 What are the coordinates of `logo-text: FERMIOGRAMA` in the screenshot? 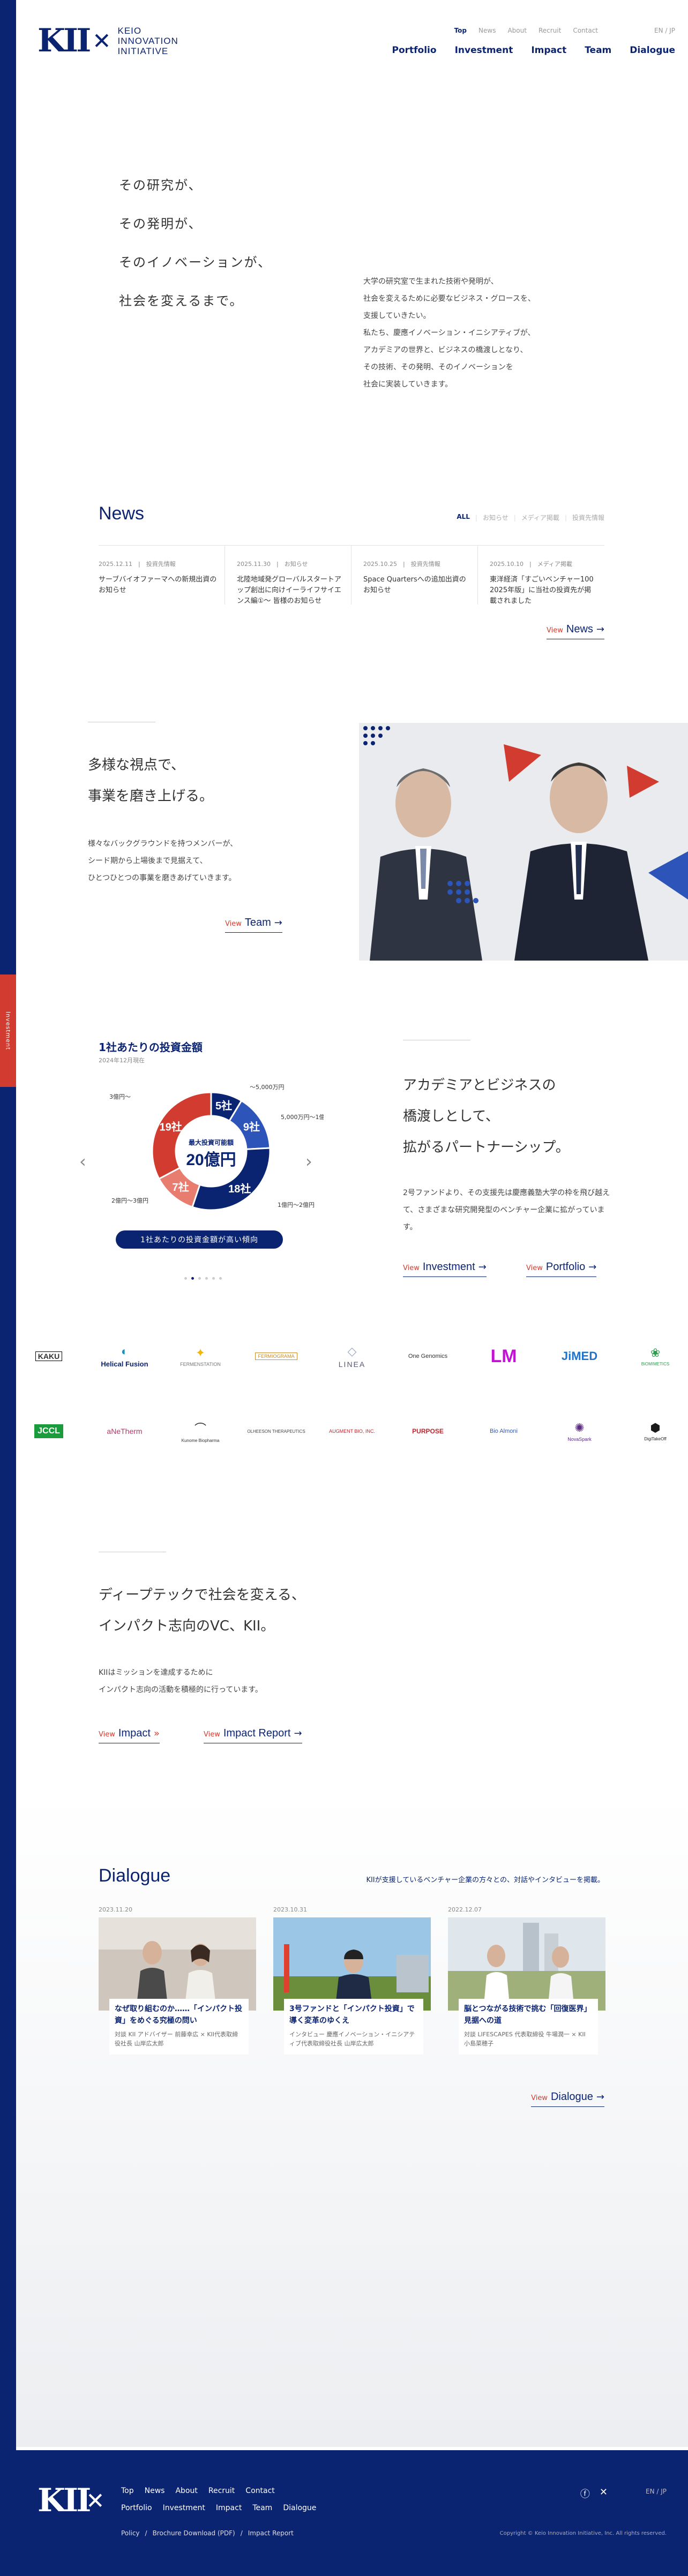 It's located at (276, 1356).